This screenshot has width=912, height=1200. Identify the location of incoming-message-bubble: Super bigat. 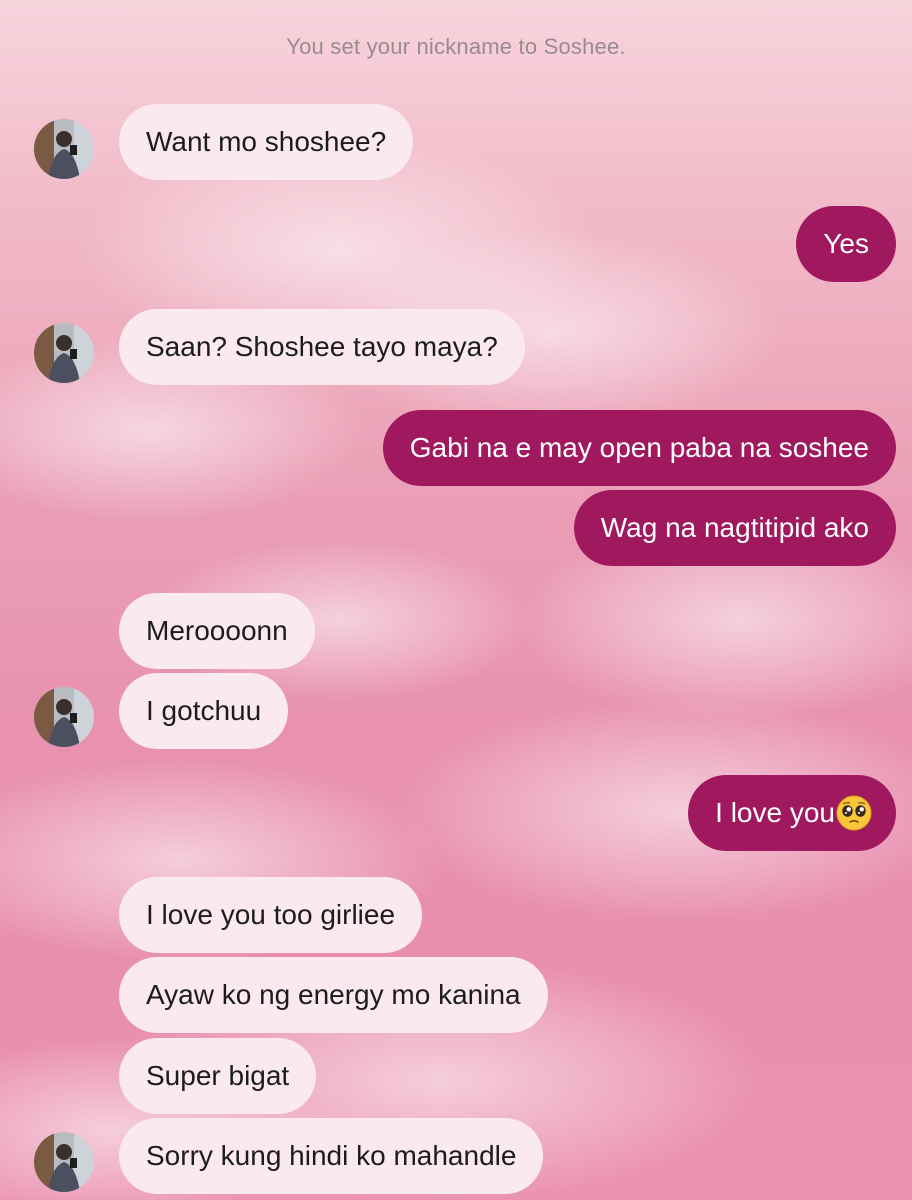
(218, 1076).